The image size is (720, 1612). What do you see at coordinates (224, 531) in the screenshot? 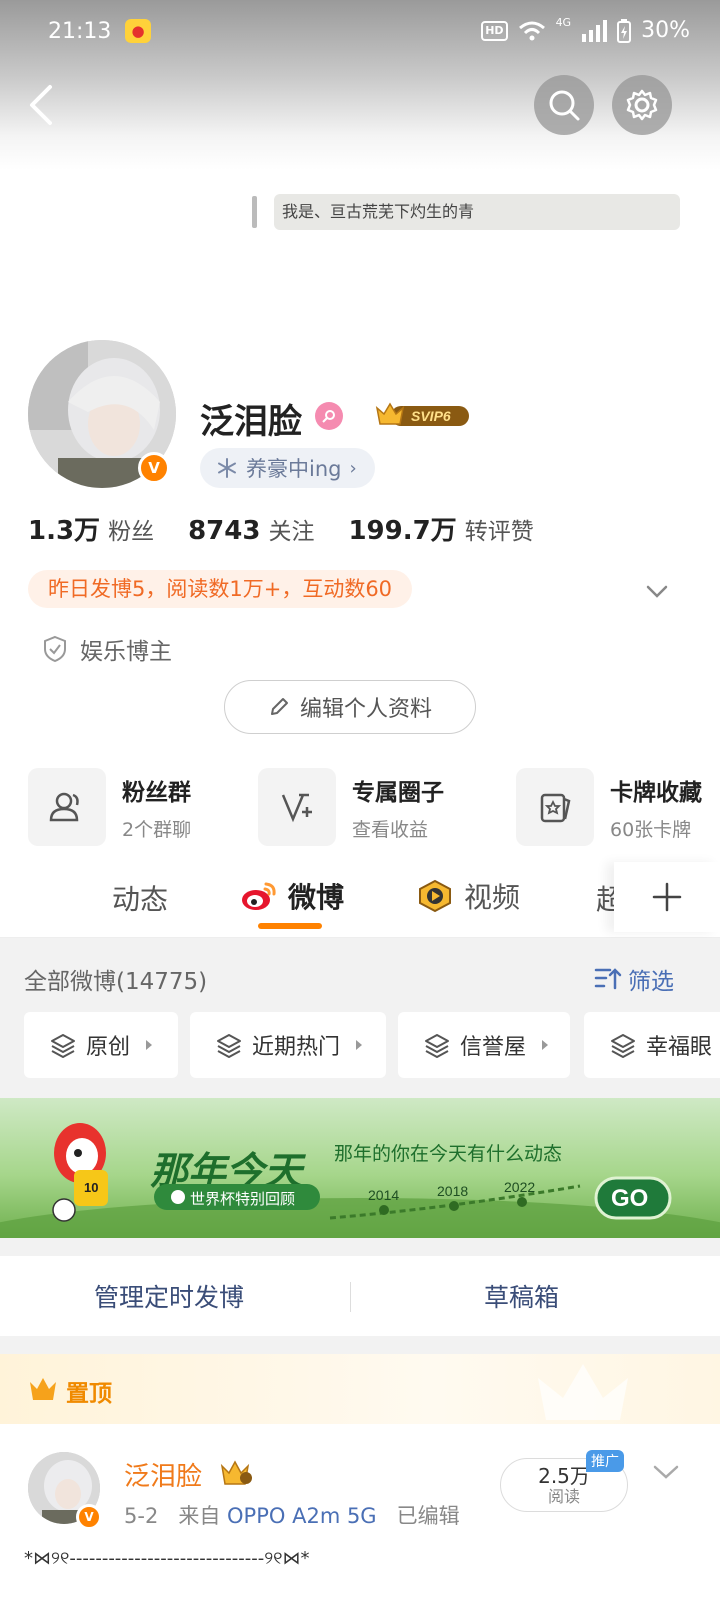
I see `stat-number: 8743` at bounding box center [224, 531].